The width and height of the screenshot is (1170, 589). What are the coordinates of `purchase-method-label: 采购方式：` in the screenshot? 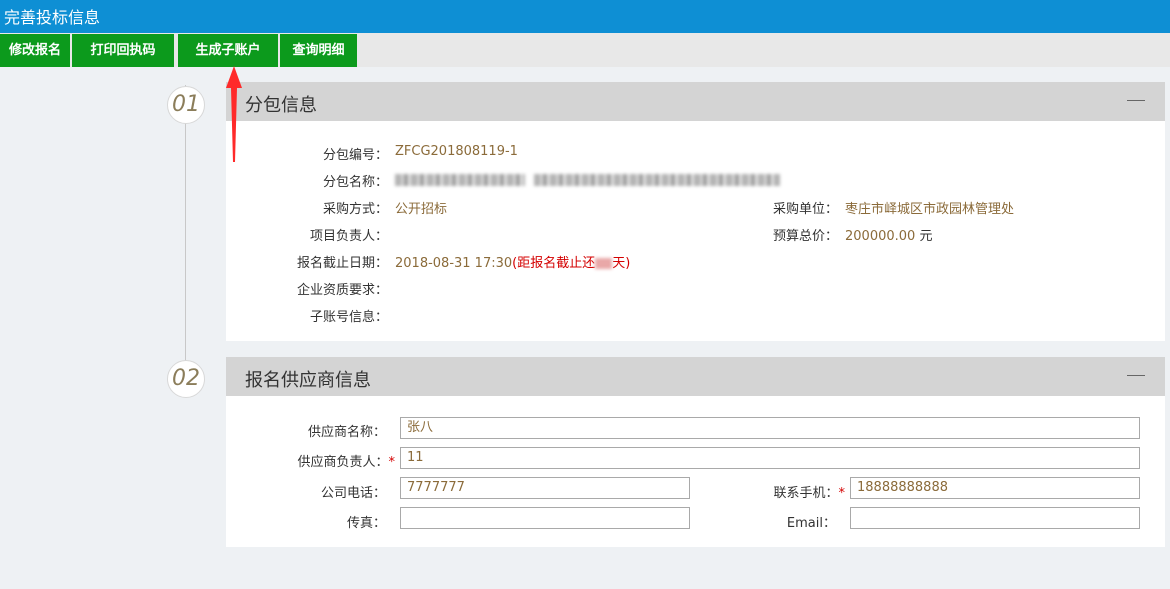 It's located at (355, 209).